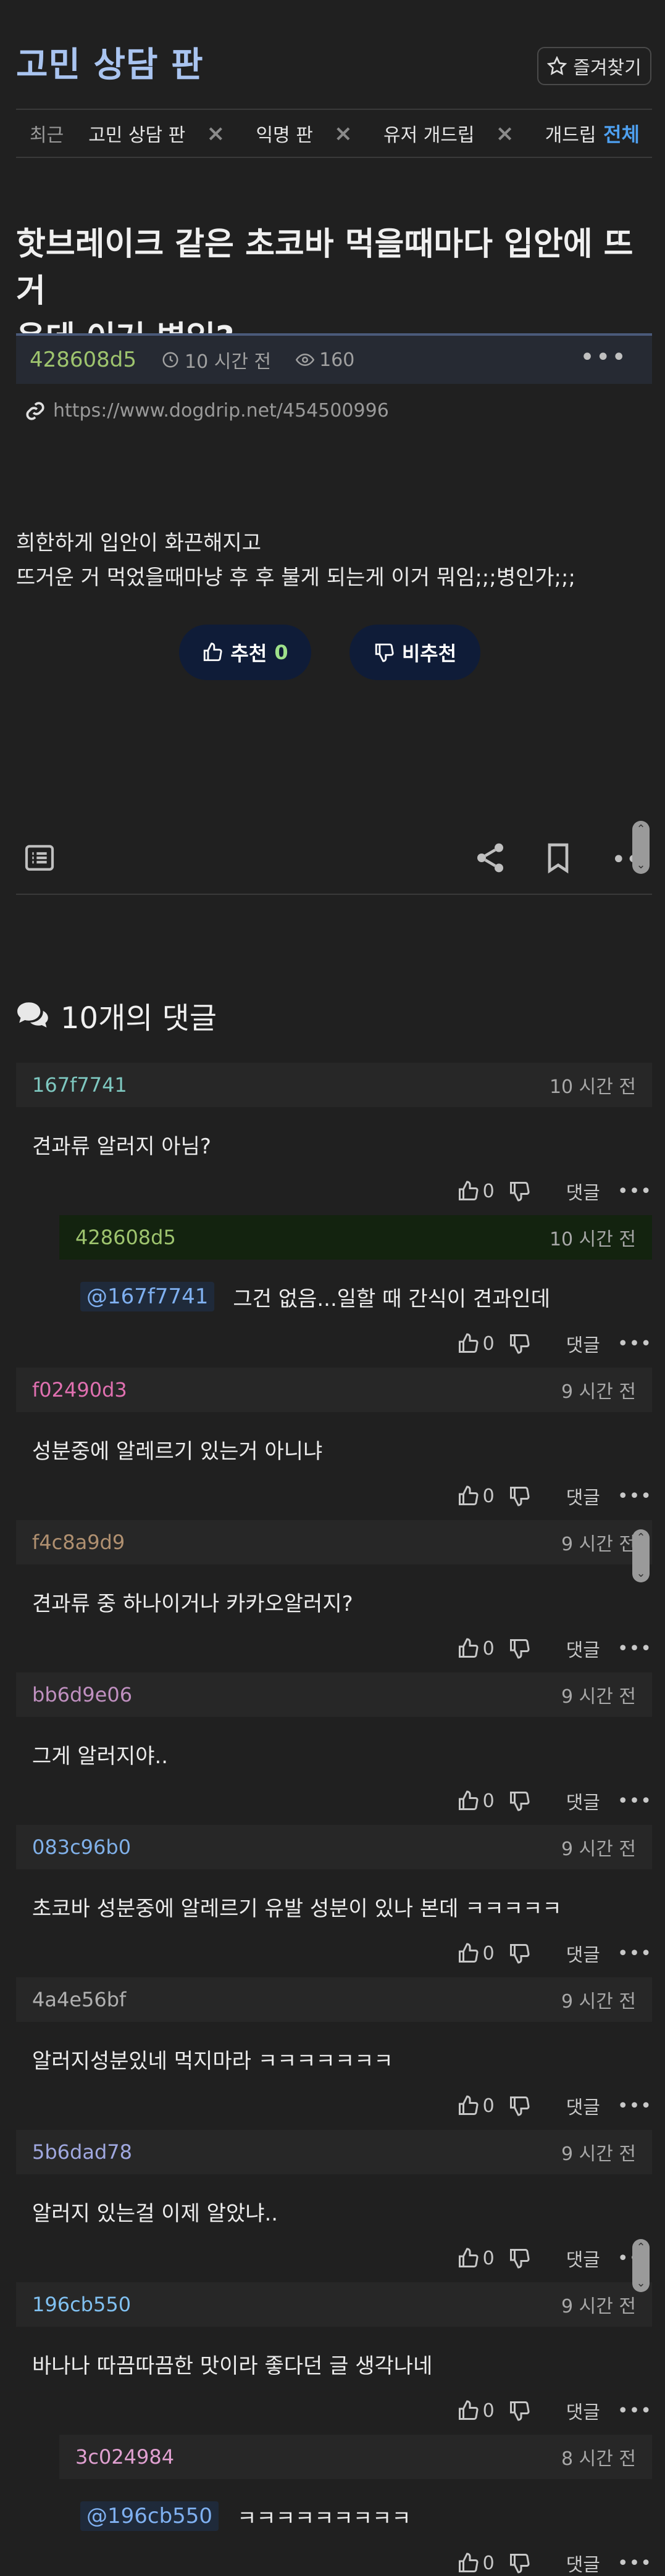 Image resolution: width=665 pixels, height=2576 pixels. Describe the element at coordinates (468, 2105) in the screenshot. I see `thumbs-up-icon` at that location.